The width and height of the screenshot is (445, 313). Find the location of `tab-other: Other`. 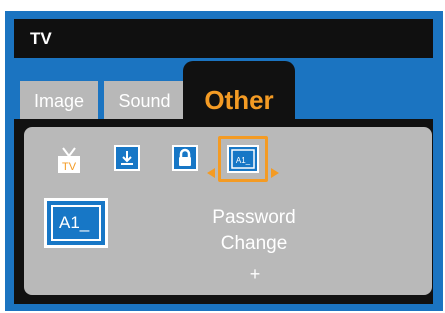

tab-other: Other is located at coordinates (239, 93).